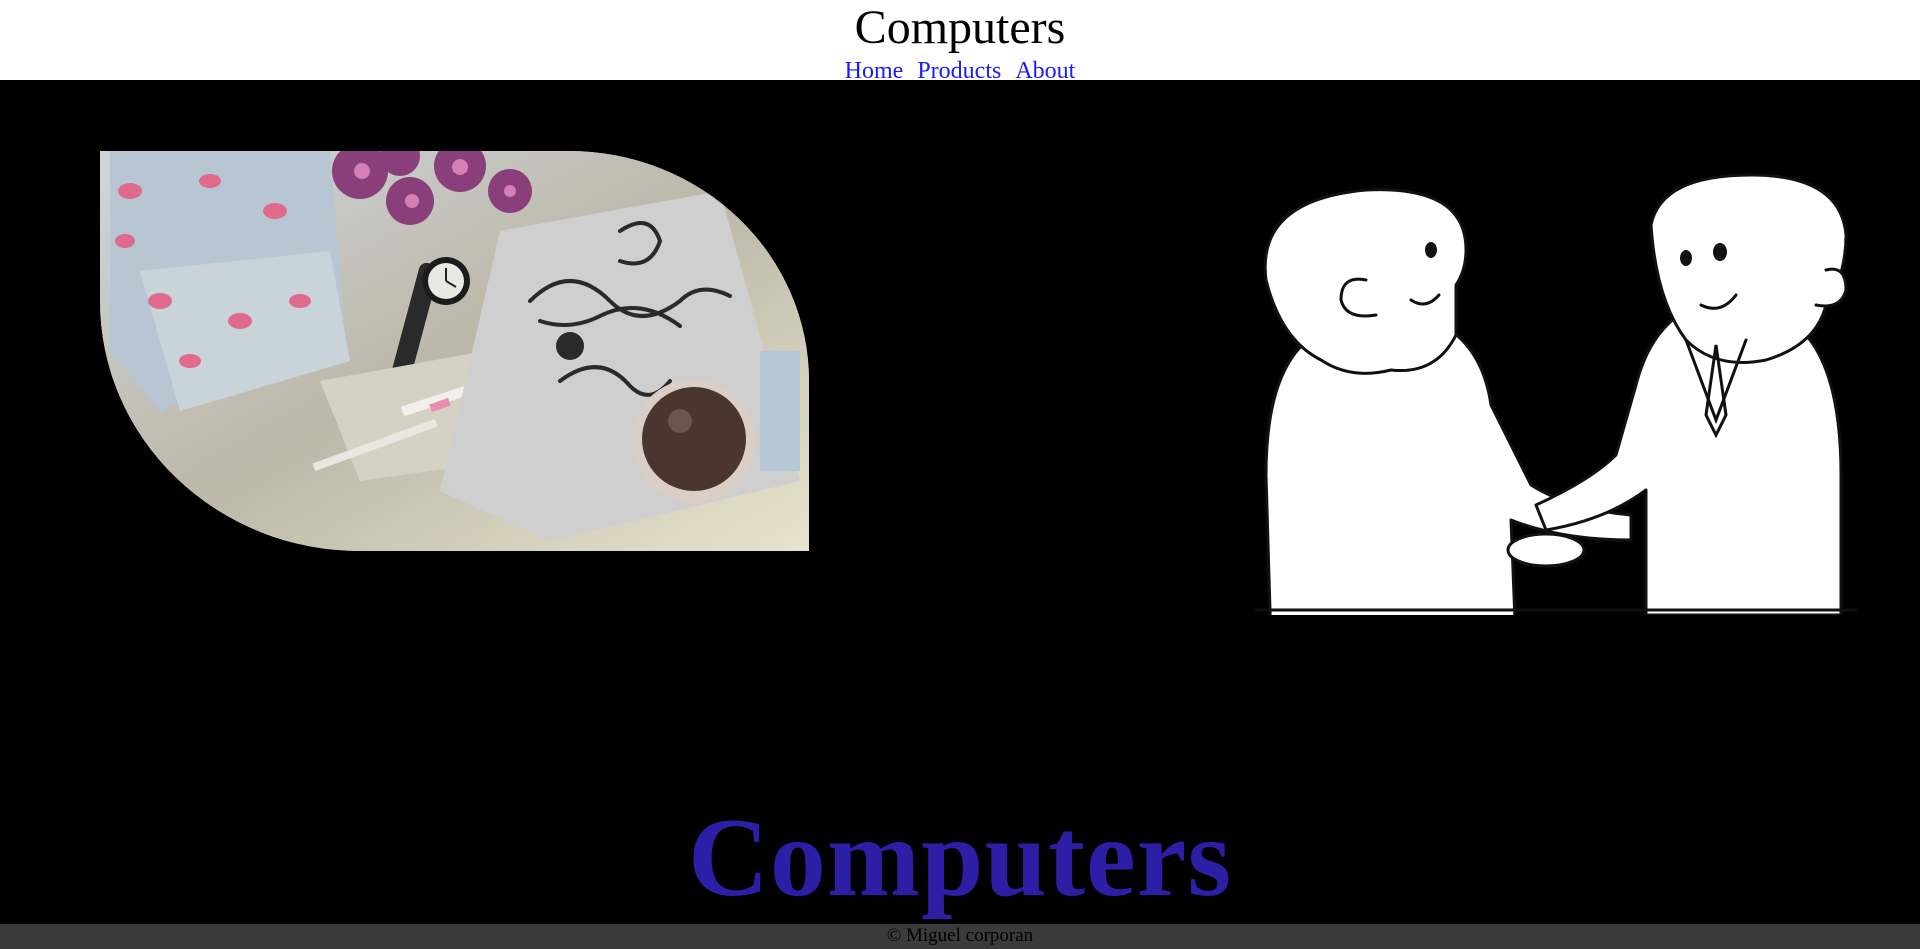 The image size is (1920, 949). I want to click on handshake-illustration, so click(1556, 394).